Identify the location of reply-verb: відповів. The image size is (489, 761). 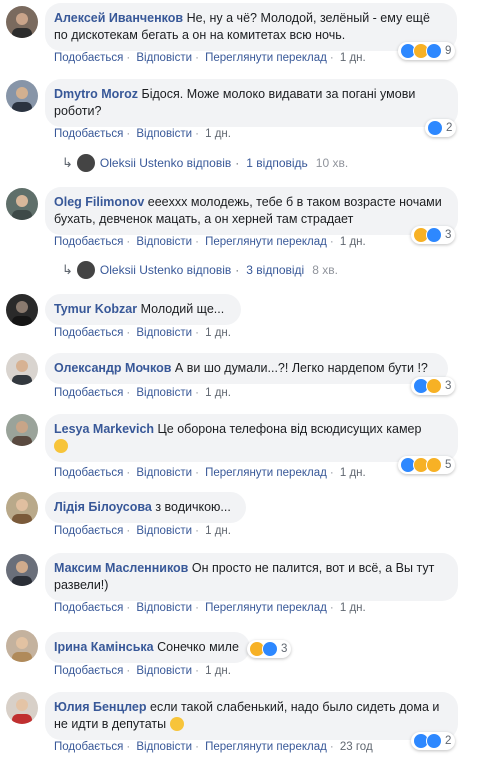
(209, 270).